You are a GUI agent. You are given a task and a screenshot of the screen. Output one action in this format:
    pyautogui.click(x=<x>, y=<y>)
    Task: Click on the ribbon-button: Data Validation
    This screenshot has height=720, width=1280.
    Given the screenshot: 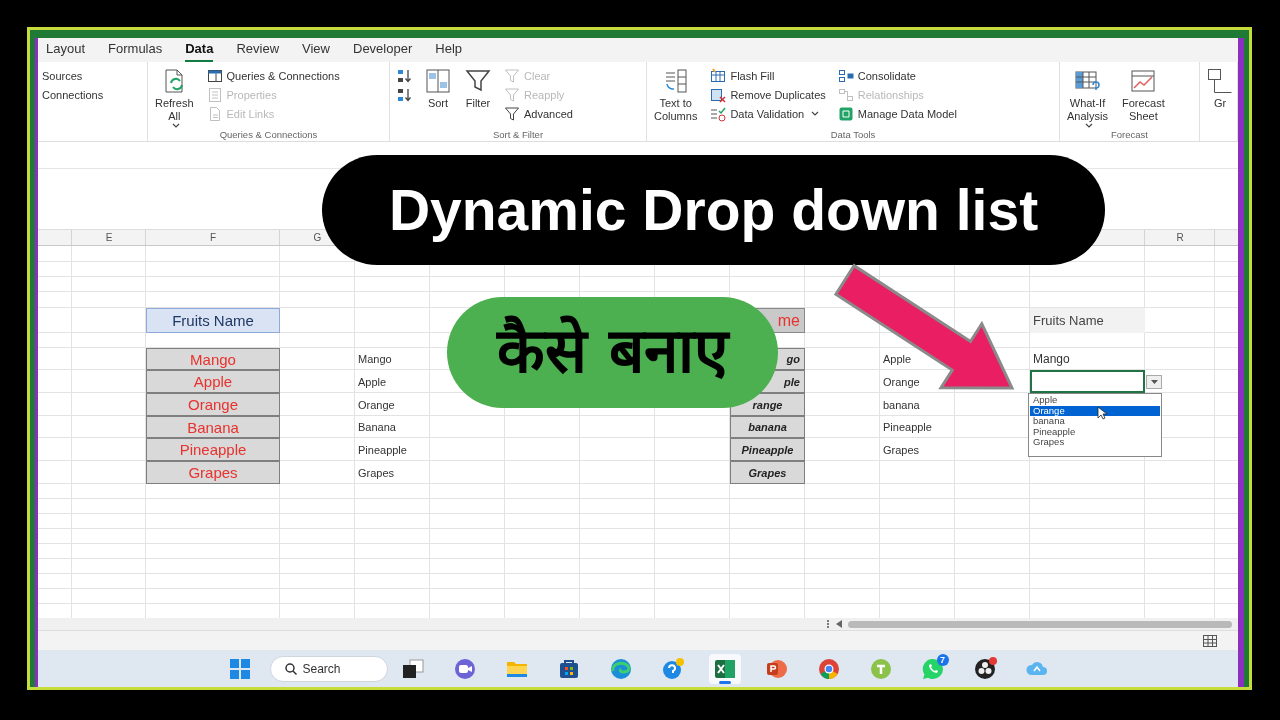 What is the action you would take?
    pyautogui.click(x=768, y=113)
    